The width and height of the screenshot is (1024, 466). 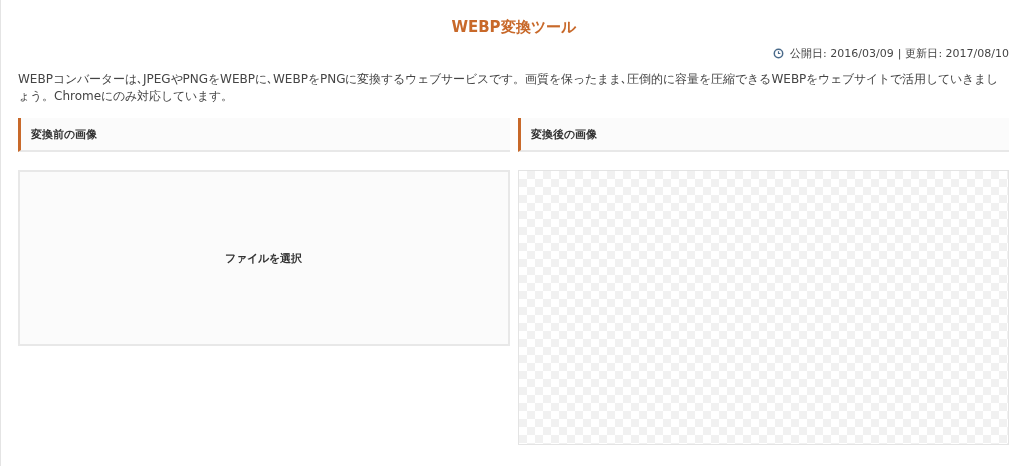 What do you see at coordinates (264, 135) in the screenshot?
I see `section-heading: 変換前の画像` at bounding box center [264, 135].